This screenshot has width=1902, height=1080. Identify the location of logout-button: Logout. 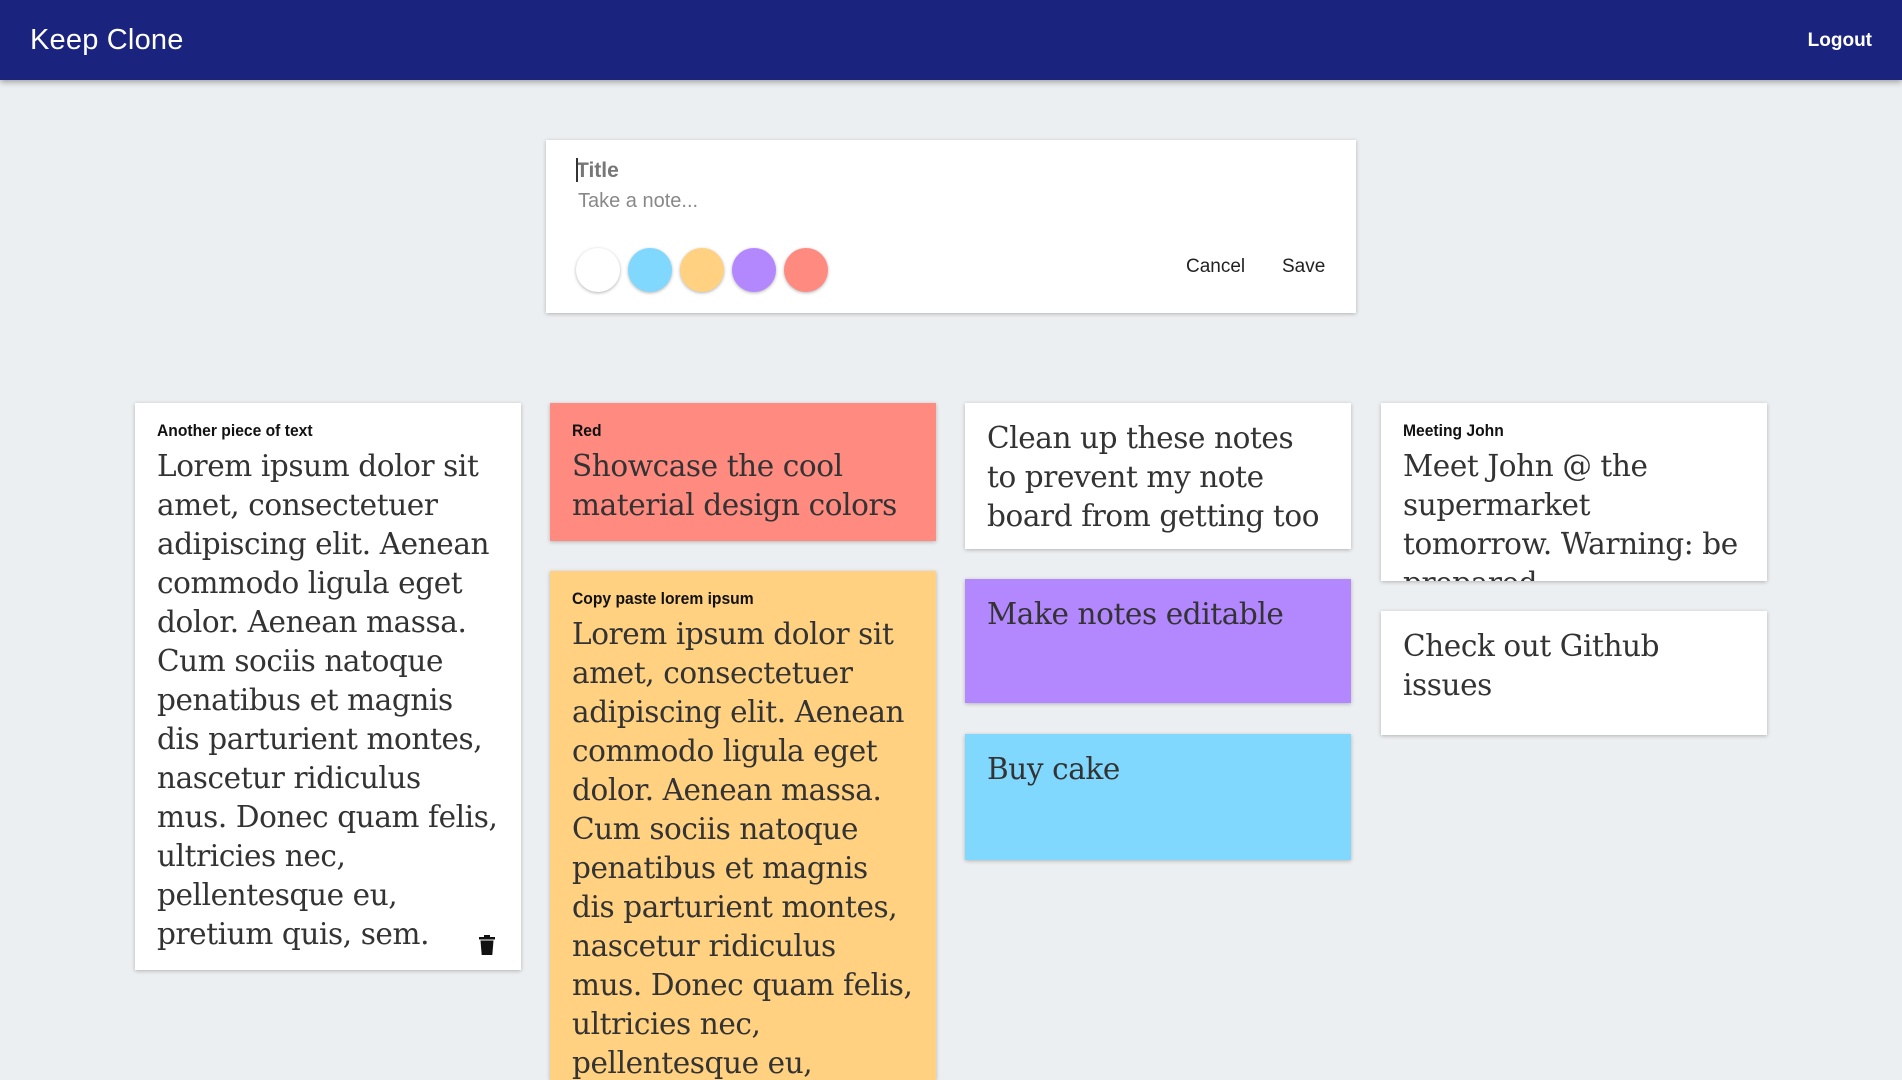
(1840, 41).